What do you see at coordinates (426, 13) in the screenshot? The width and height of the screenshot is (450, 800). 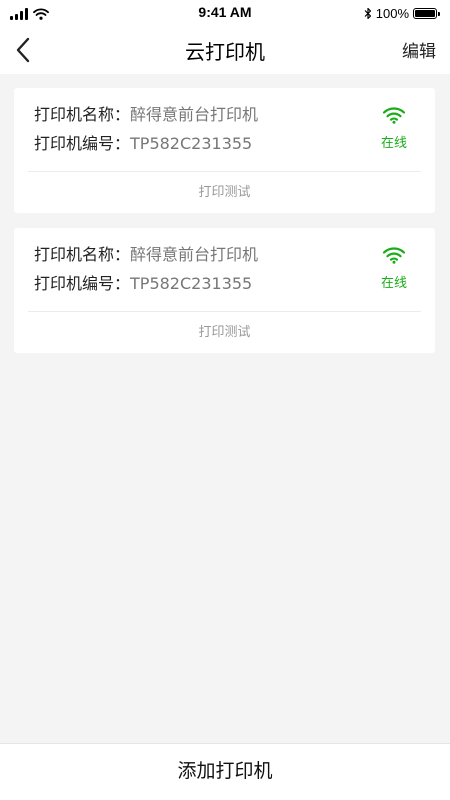 I see `battery-icon` at bounding box center [426, 13].